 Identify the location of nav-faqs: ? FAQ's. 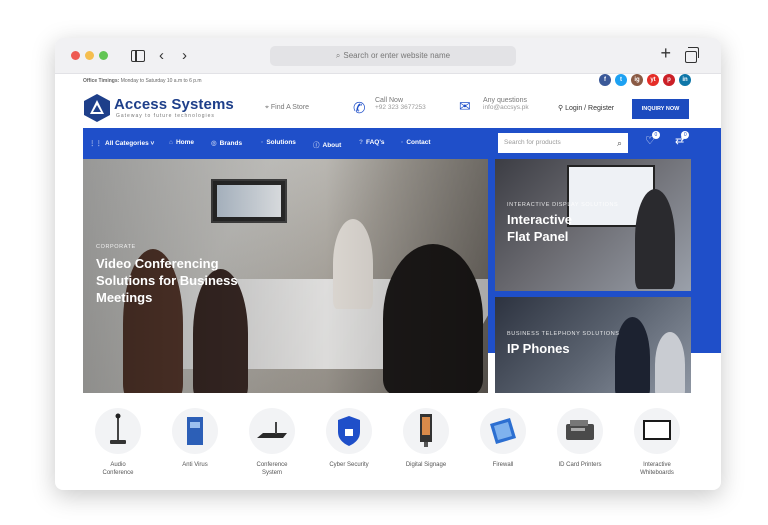
(372, 142).